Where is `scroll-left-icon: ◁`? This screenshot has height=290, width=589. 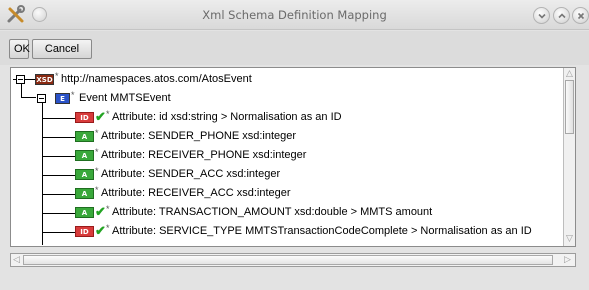 scroll-left-icon: ◁ is located at coordinates (16, 260).